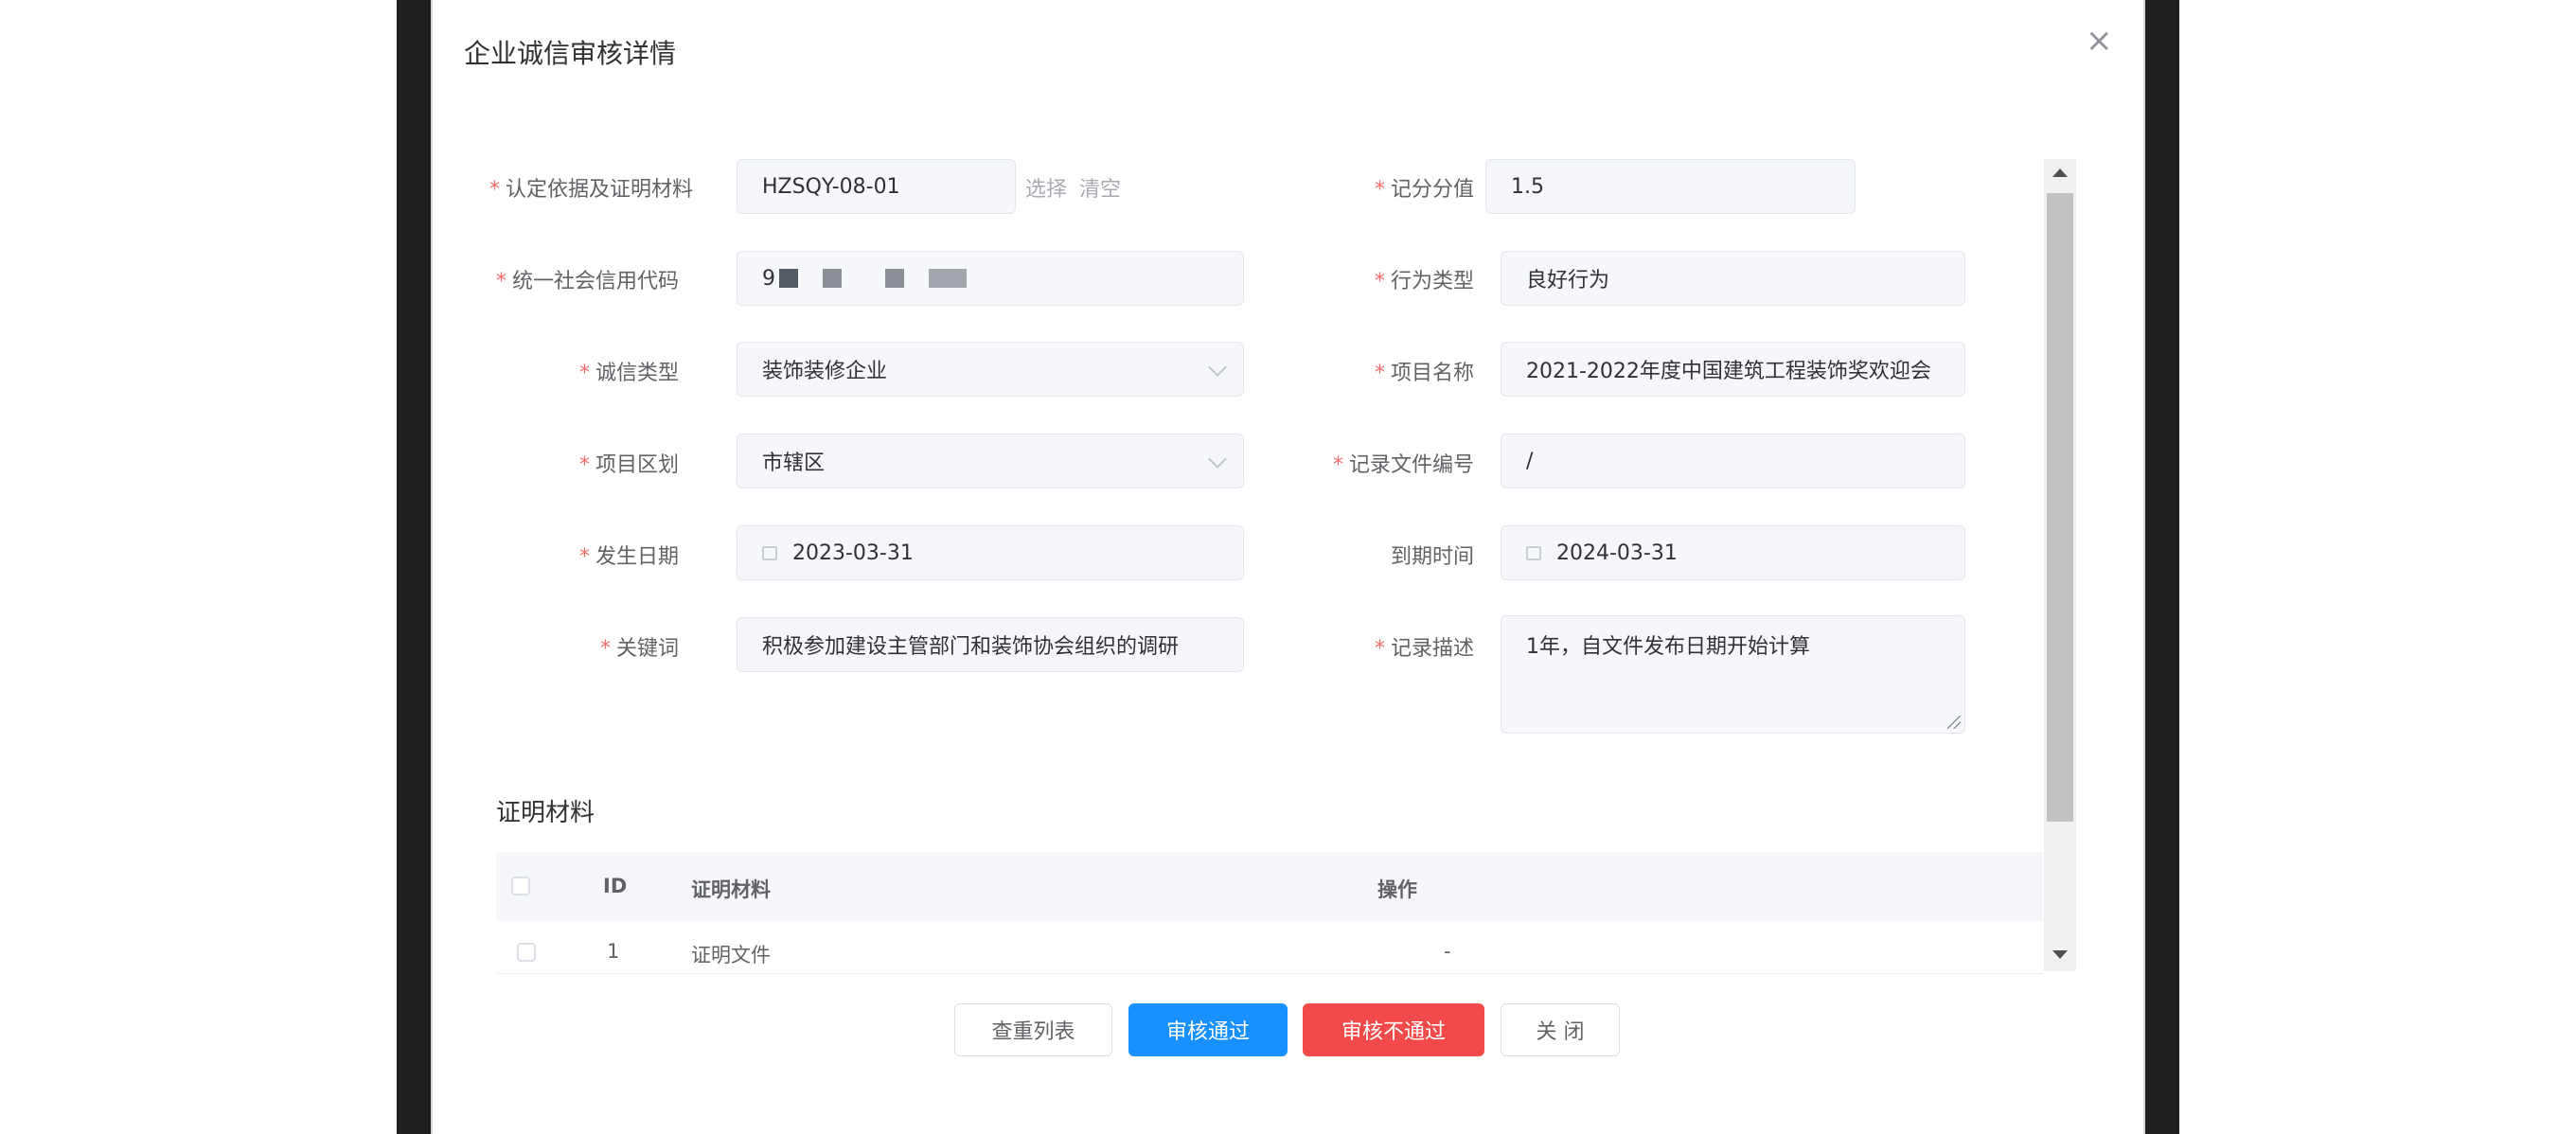 This screenshot has width=2576, height=1134. Describe the element at coordinates (1733, 369) in the screenshot. I see `project-name-field: 2021-2022年度中国建筑工程装饰奖欢迎会` at that location.